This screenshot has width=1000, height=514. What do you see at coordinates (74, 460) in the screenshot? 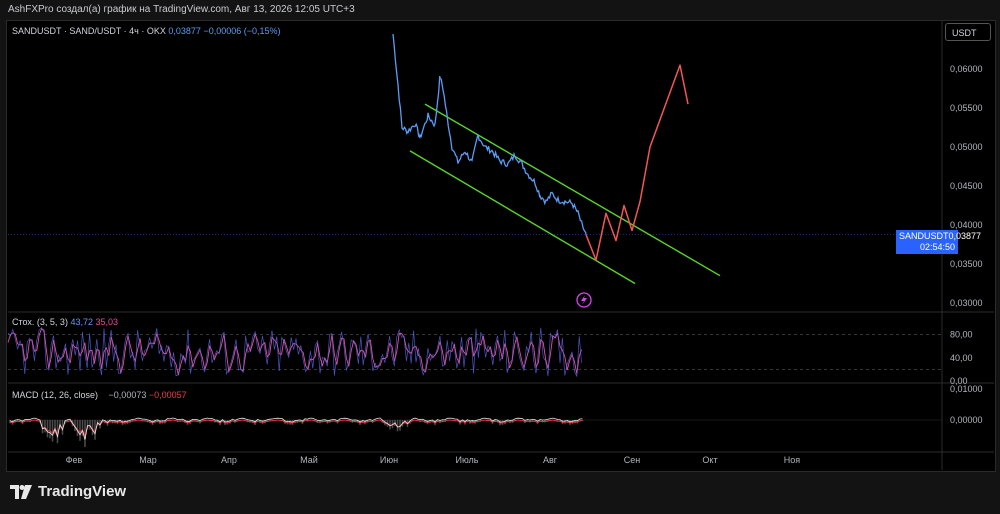
I see `time-axis-label: Фев` at bounding box center [74, 460].